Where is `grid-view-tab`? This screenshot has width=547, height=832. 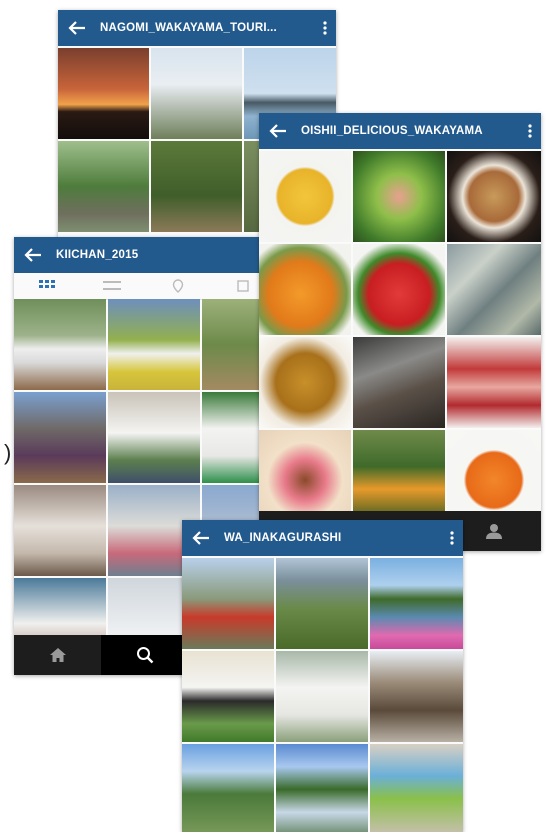 grid-view-tab is located at coordinates (47, 286).